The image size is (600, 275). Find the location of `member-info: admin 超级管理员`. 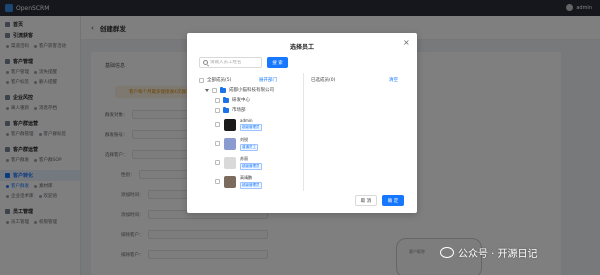

member-info: admin 超级管理员 is located at coordinates (251, 124).